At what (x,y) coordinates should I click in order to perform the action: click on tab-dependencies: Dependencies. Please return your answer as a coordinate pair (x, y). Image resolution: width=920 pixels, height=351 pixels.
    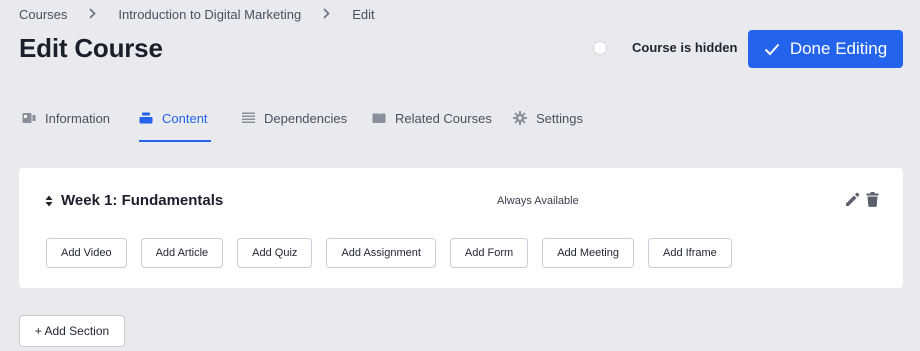
    Looking at the image, I should click on (294, 122).